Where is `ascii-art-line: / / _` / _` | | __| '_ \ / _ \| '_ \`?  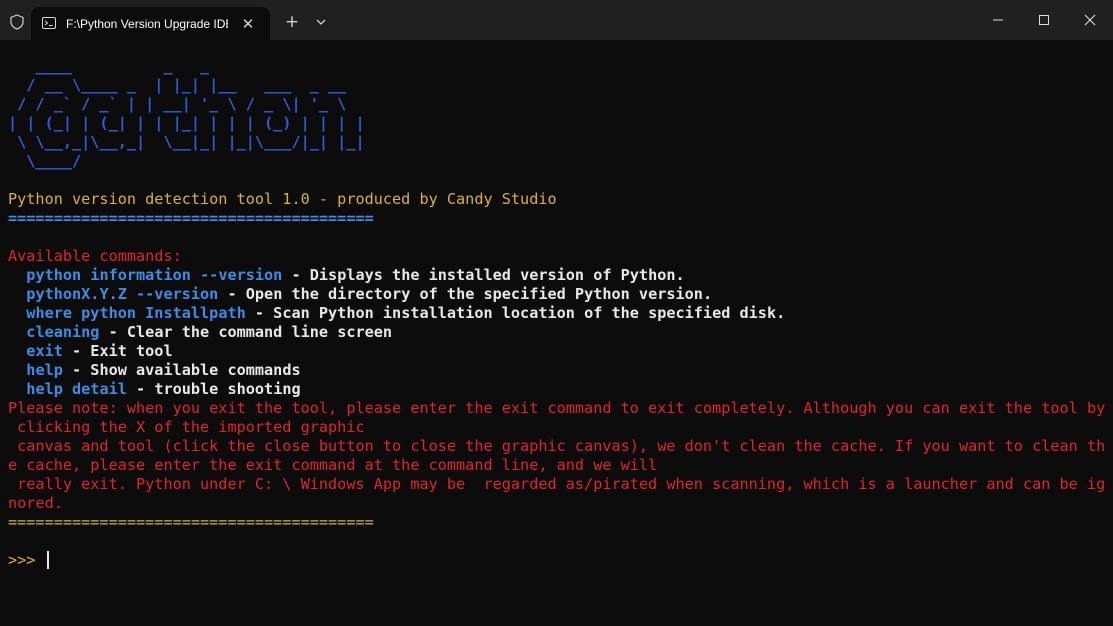 ascii-art-line: / / _` / _` | | __| '_ \ / _ \| '_ \ is located at coordinates (177, 104).